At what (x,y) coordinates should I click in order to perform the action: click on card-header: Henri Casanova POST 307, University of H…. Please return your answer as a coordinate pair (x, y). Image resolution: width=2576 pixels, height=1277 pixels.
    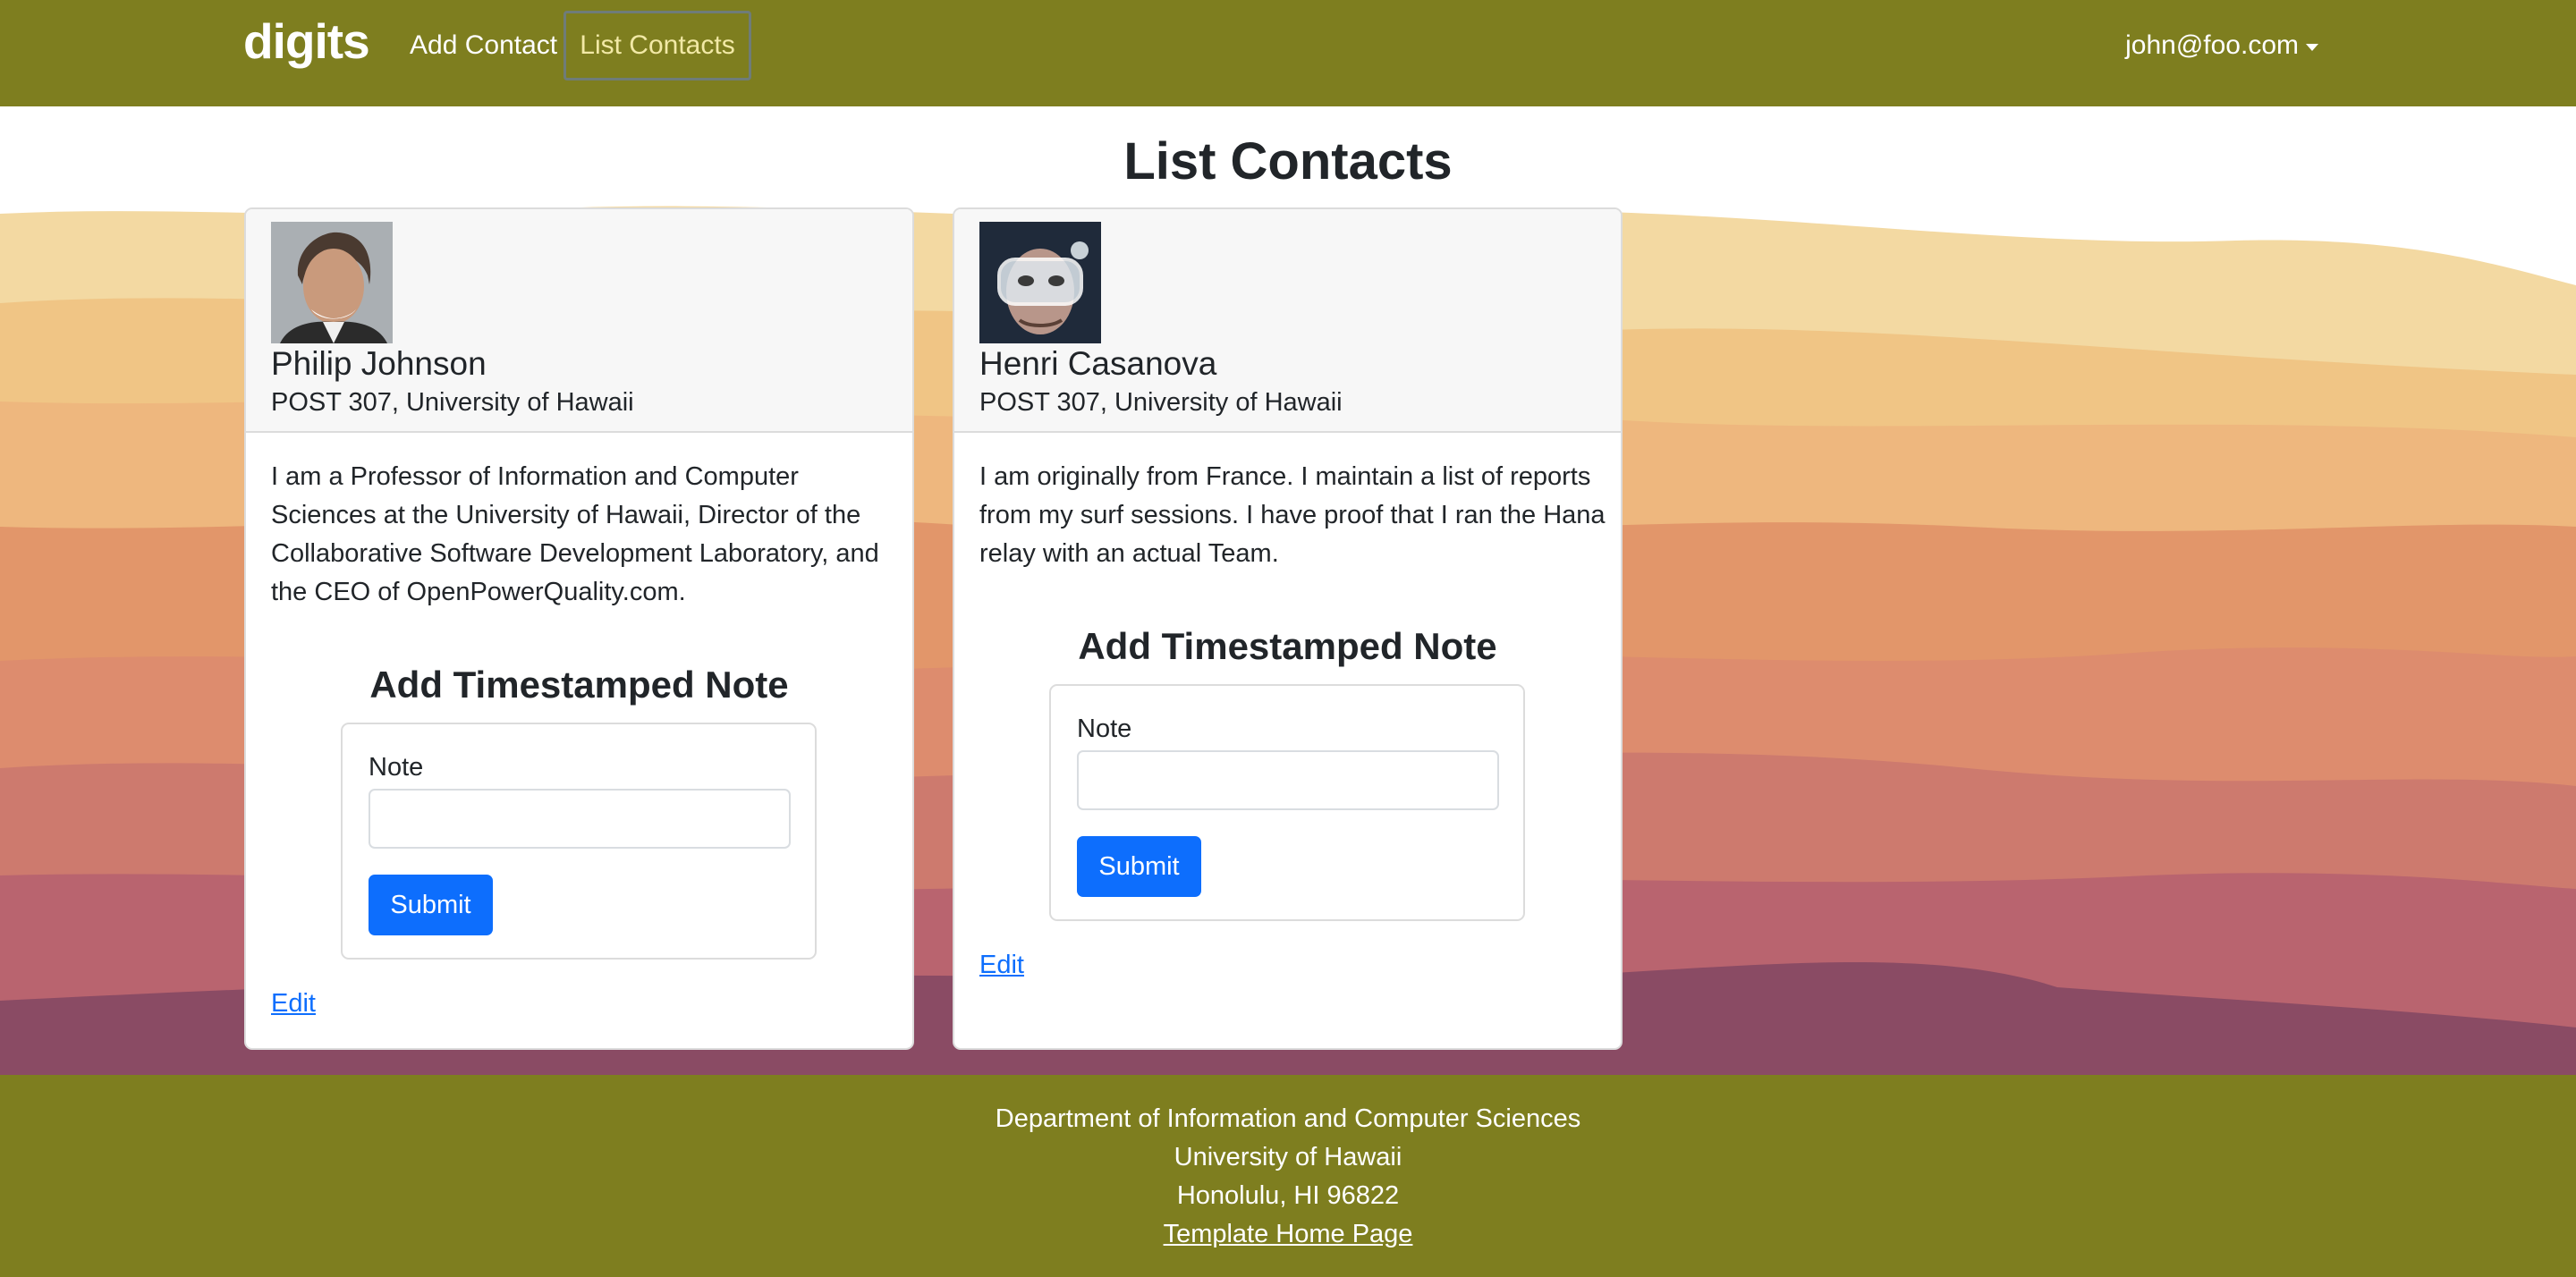
    Looking at the image, I should click on (1287, 321).